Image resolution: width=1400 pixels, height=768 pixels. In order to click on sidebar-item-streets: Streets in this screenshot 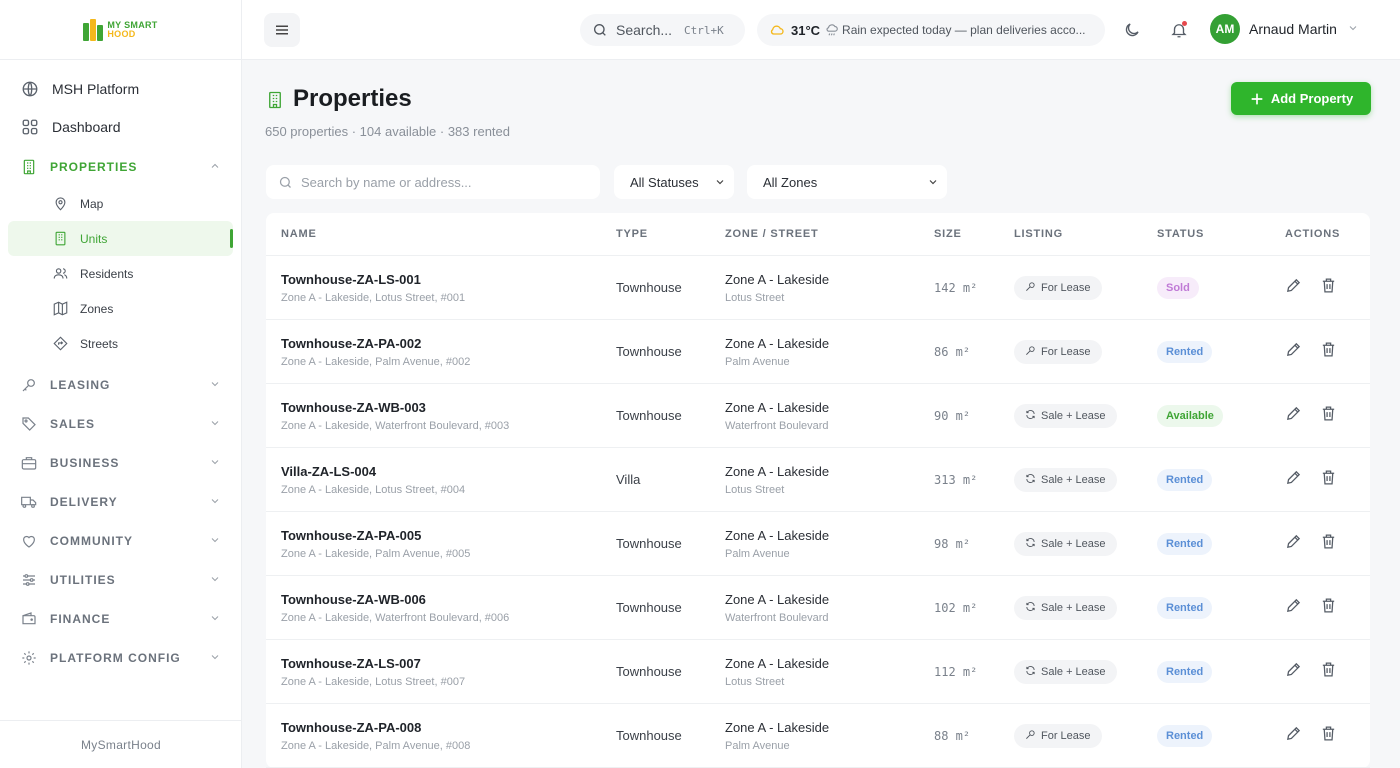, I will do `click(120, 343)`.